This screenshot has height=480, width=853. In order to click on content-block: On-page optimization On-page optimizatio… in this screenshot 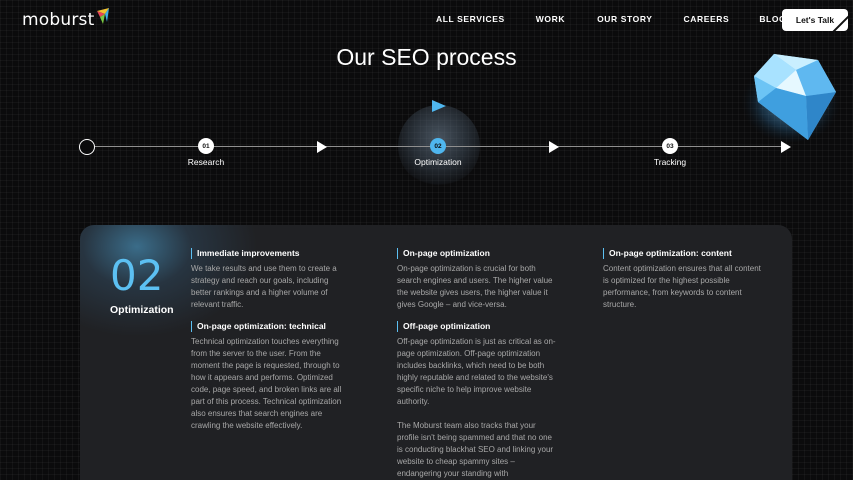, I will do `click(477, 279)`.